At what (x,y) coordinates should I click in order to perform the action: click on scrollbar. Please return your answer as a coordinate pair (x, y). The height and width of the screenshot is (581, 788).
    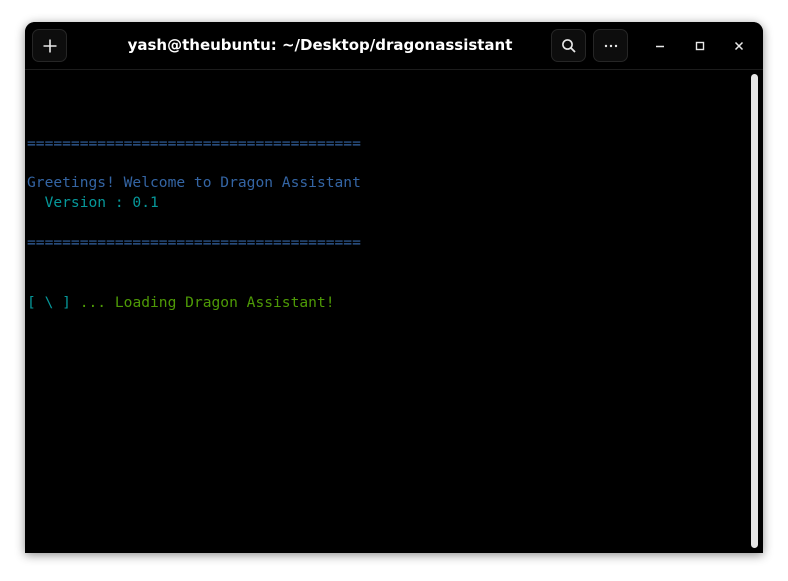
    Looking at the image, I should click on (754, 311).